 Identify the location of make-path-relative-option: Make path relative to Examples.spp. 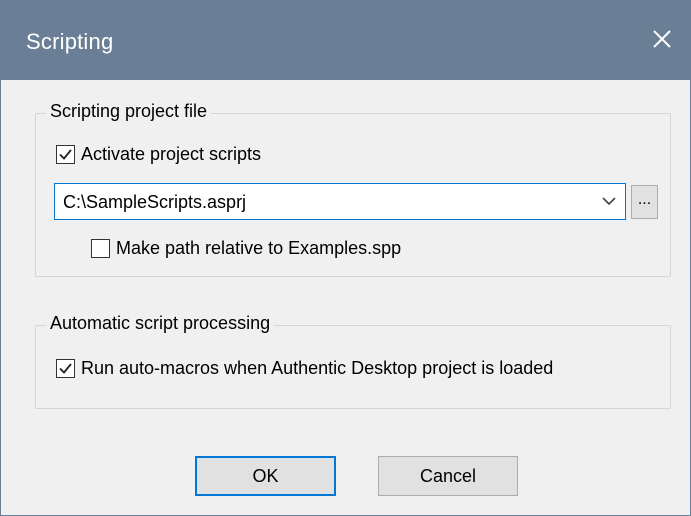
(246, 248).